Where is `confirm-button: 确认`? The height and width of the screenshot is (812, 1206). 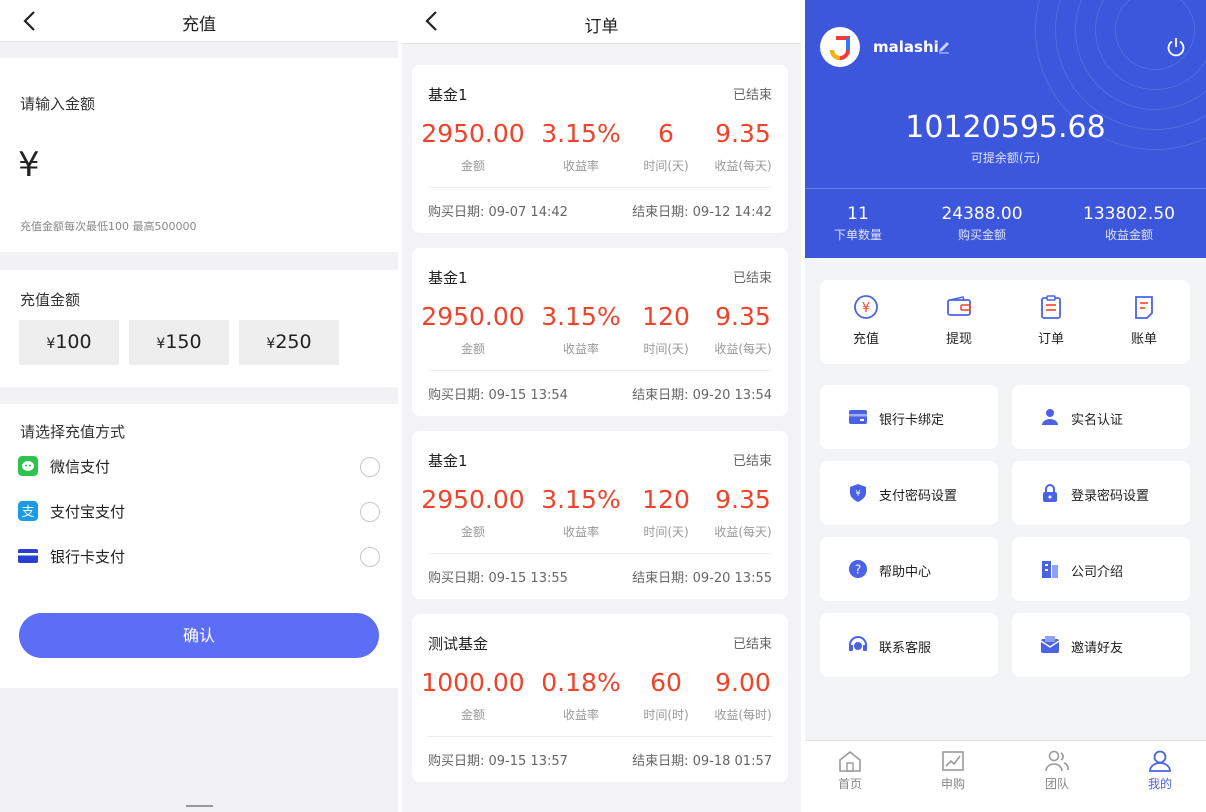 confirm-button: 确认 is located at coordinates (199, 635).